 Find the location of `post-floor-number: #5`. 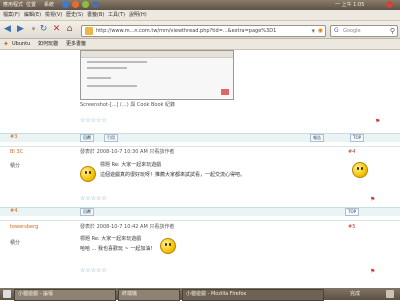

post-floor-number: #5 is located at coordinates (352, 227).